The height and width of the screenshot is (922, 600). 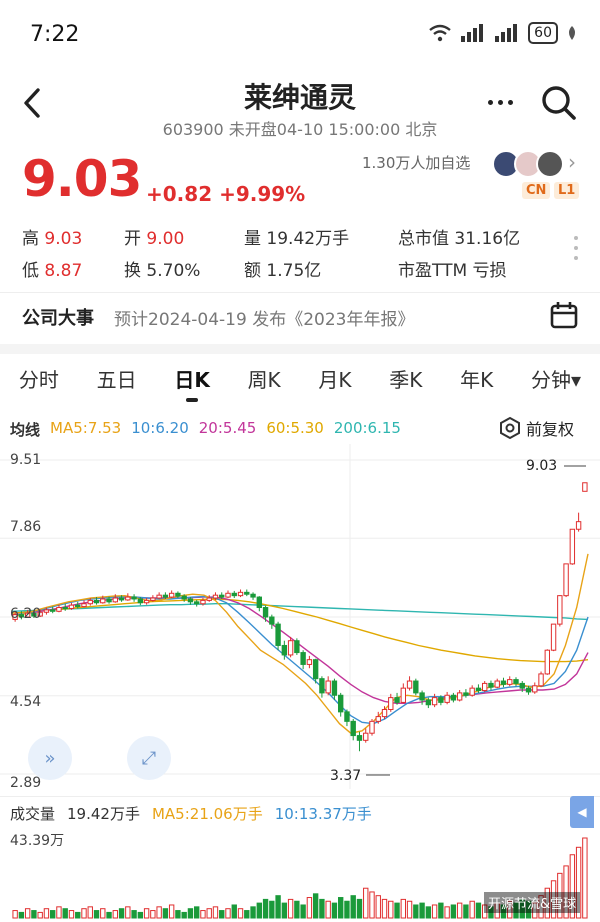 What do you see at coordinates (405, 378) in the screenshot?
I see `tab-quarterly-k: 季K` at bounding box center [405, 378].